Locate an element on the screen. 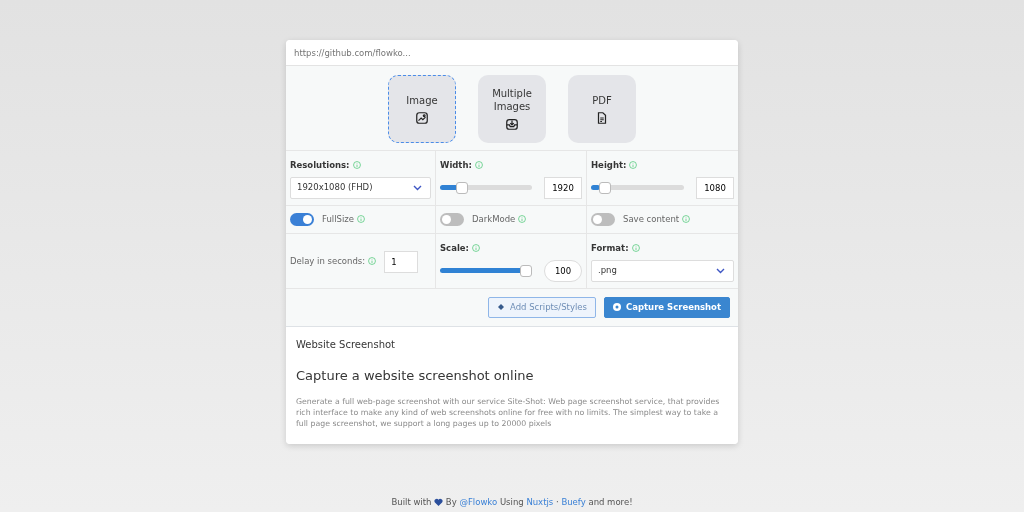 Image resolution: width=1024 pixels, height=512 pixels. mode-label: Image is located at coordinates (422, 100).